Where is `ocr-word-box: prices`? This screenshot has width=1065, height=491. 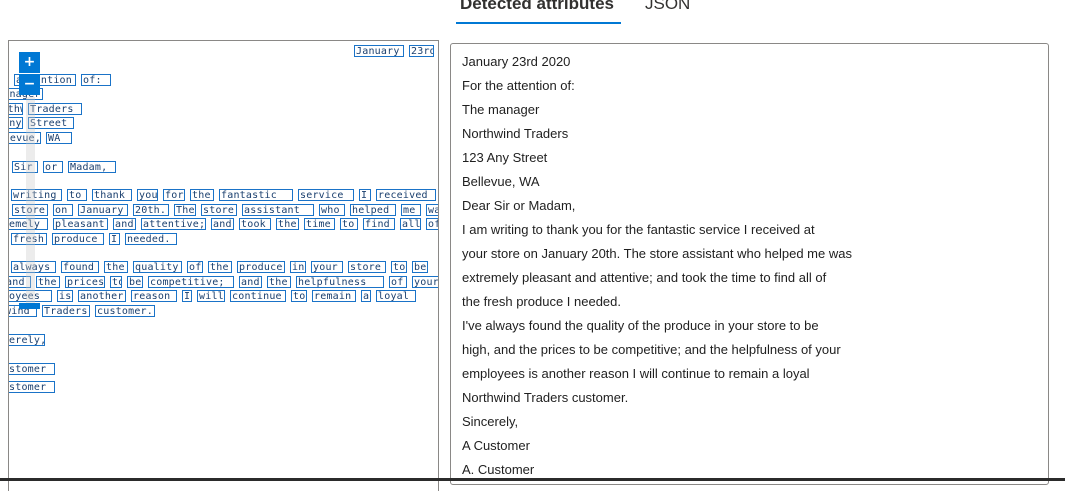
ocr-word-box: prices is located at coordinates (85, 282).